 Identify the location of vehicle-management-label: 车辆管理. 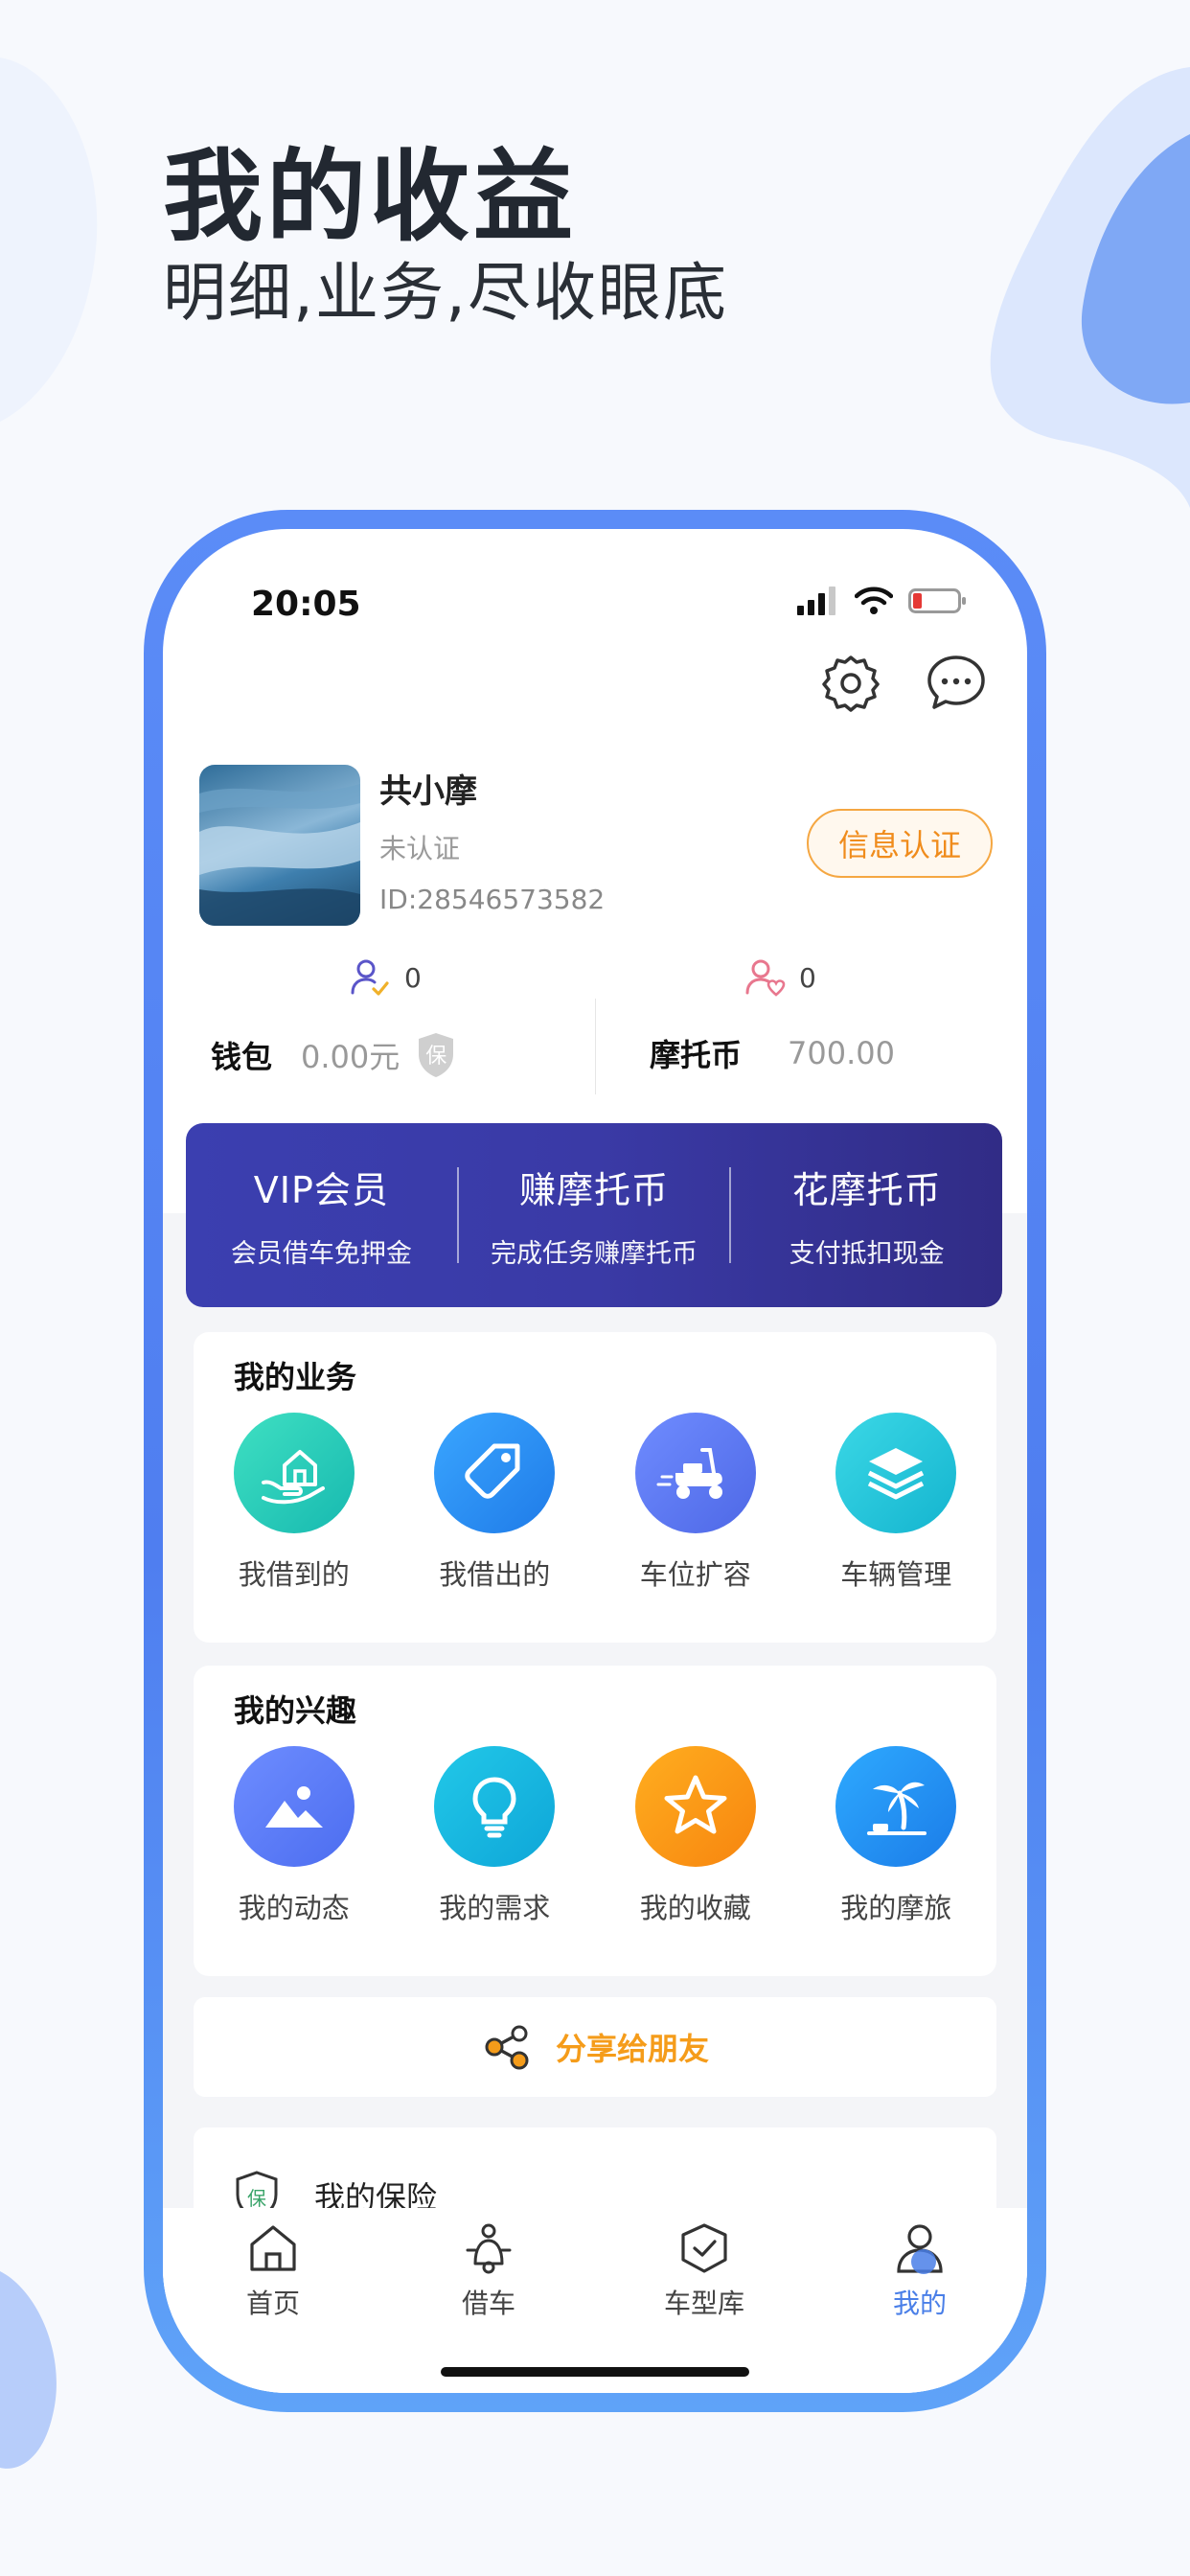
(896, 1575).